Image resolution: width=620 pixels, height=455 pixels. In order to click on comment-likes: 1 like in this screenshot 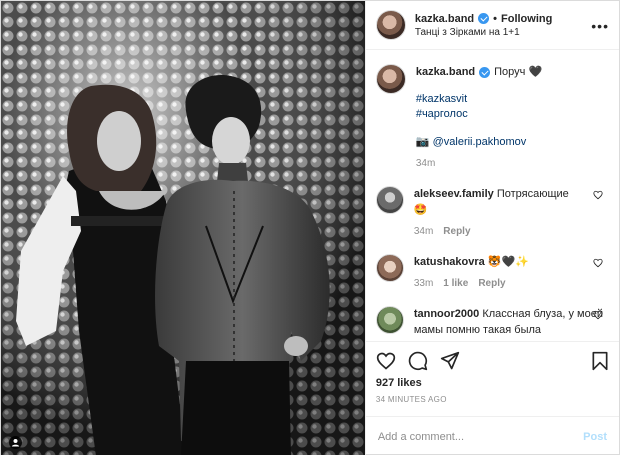, I will do `click(455, 284)`.